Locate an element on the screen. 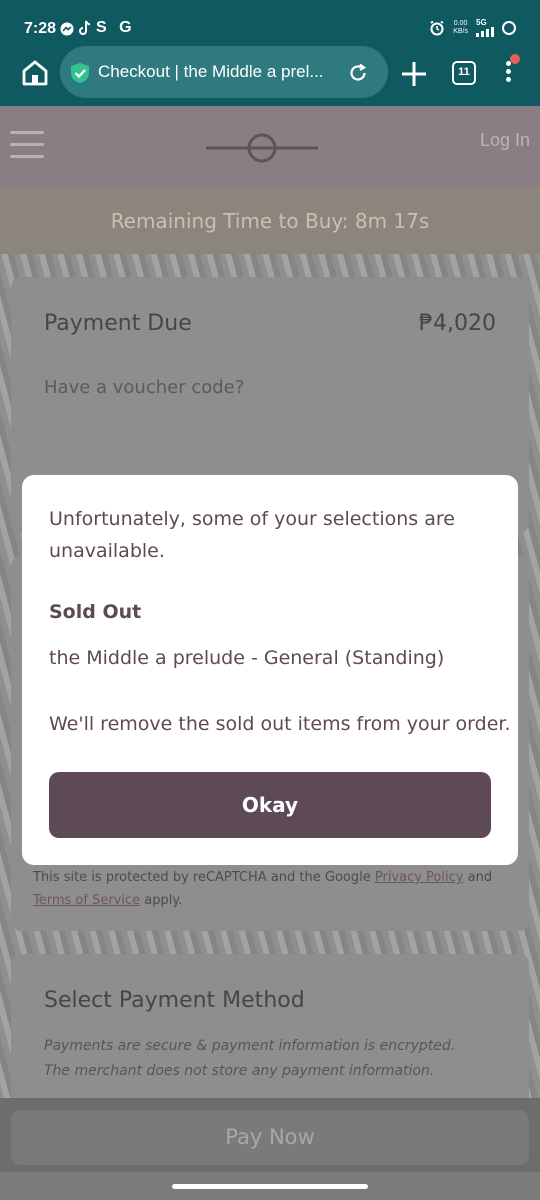 The image size is (540, 1200). messenger-icon is located at coordinates (67, 29).